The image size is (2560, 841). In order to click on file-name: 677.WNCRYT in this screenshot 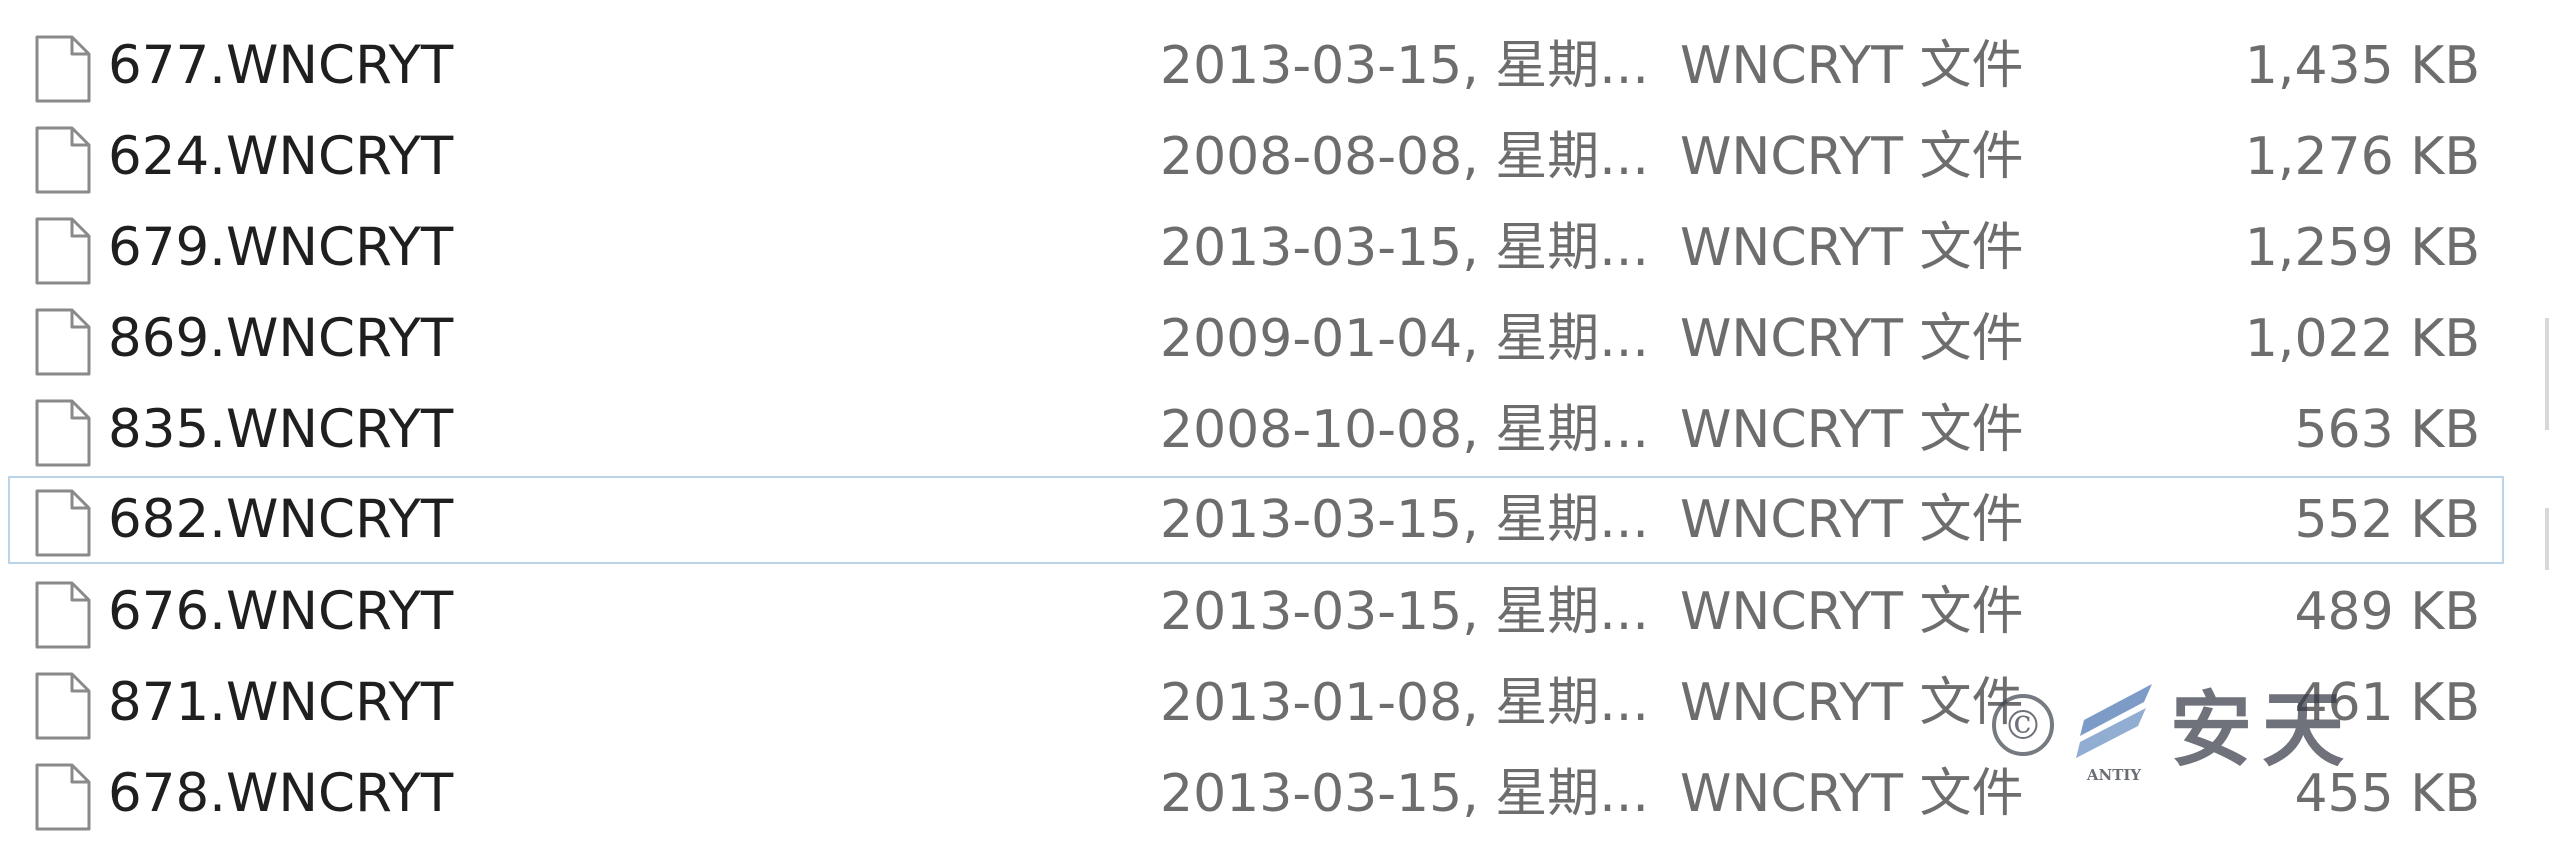, I will do `click(281, 65)`.